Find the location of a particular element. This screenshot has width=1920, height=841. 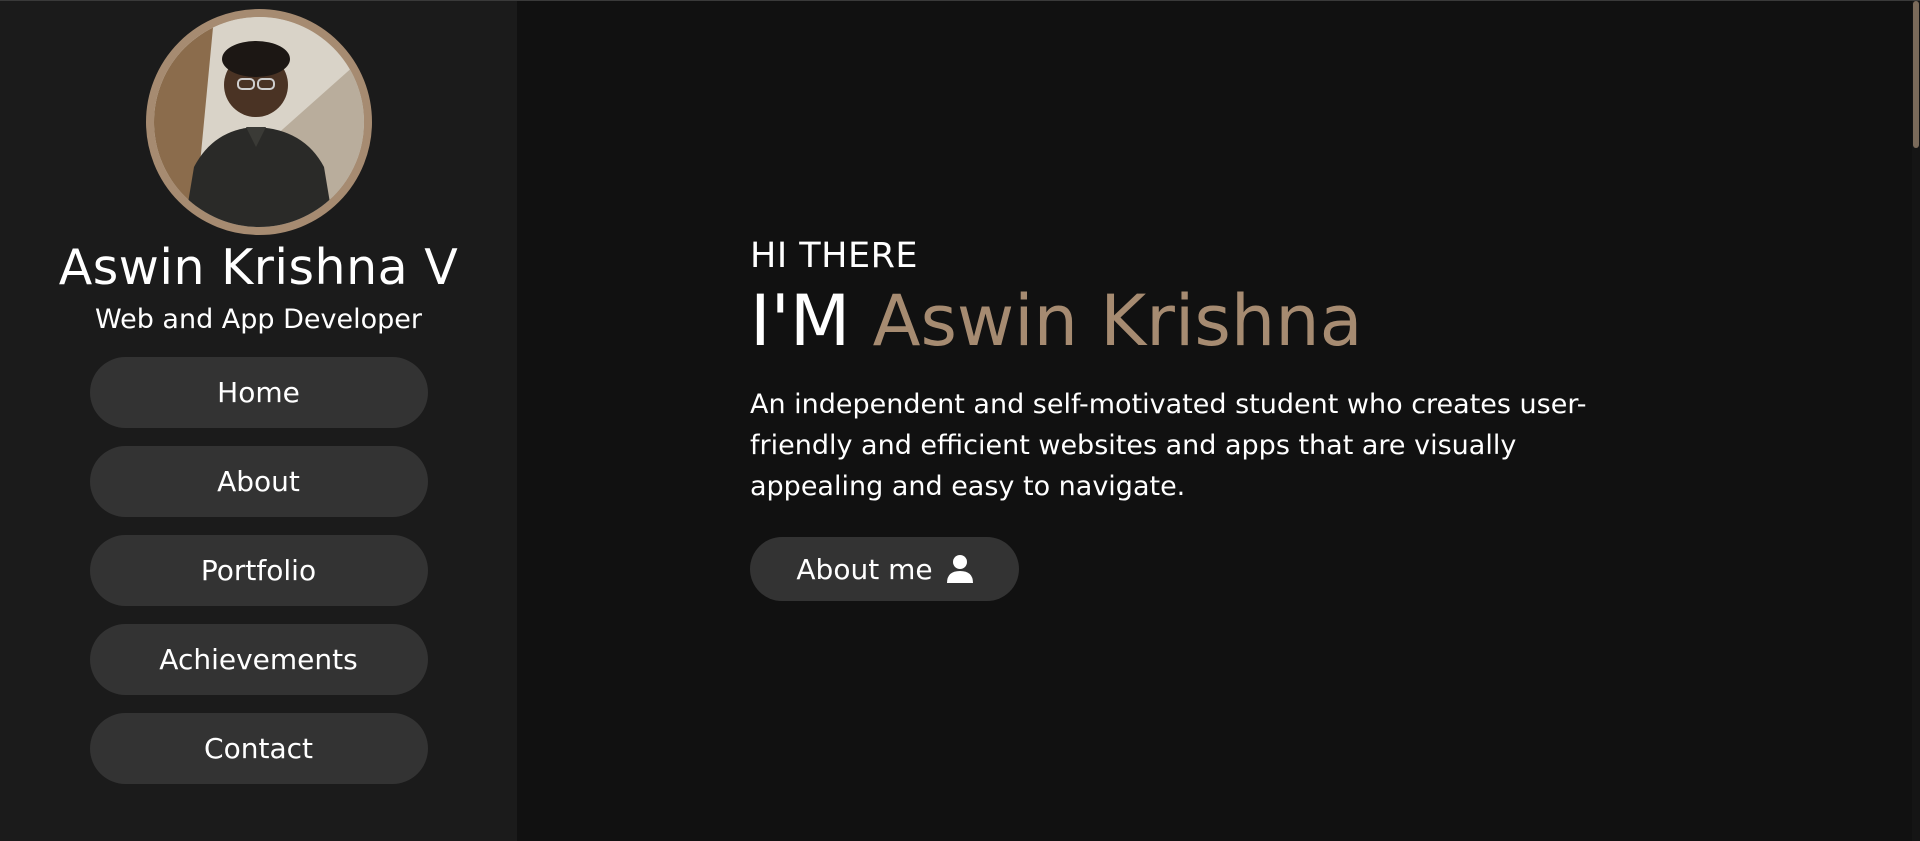

profile-avatar is located at coordinates (258, 122).